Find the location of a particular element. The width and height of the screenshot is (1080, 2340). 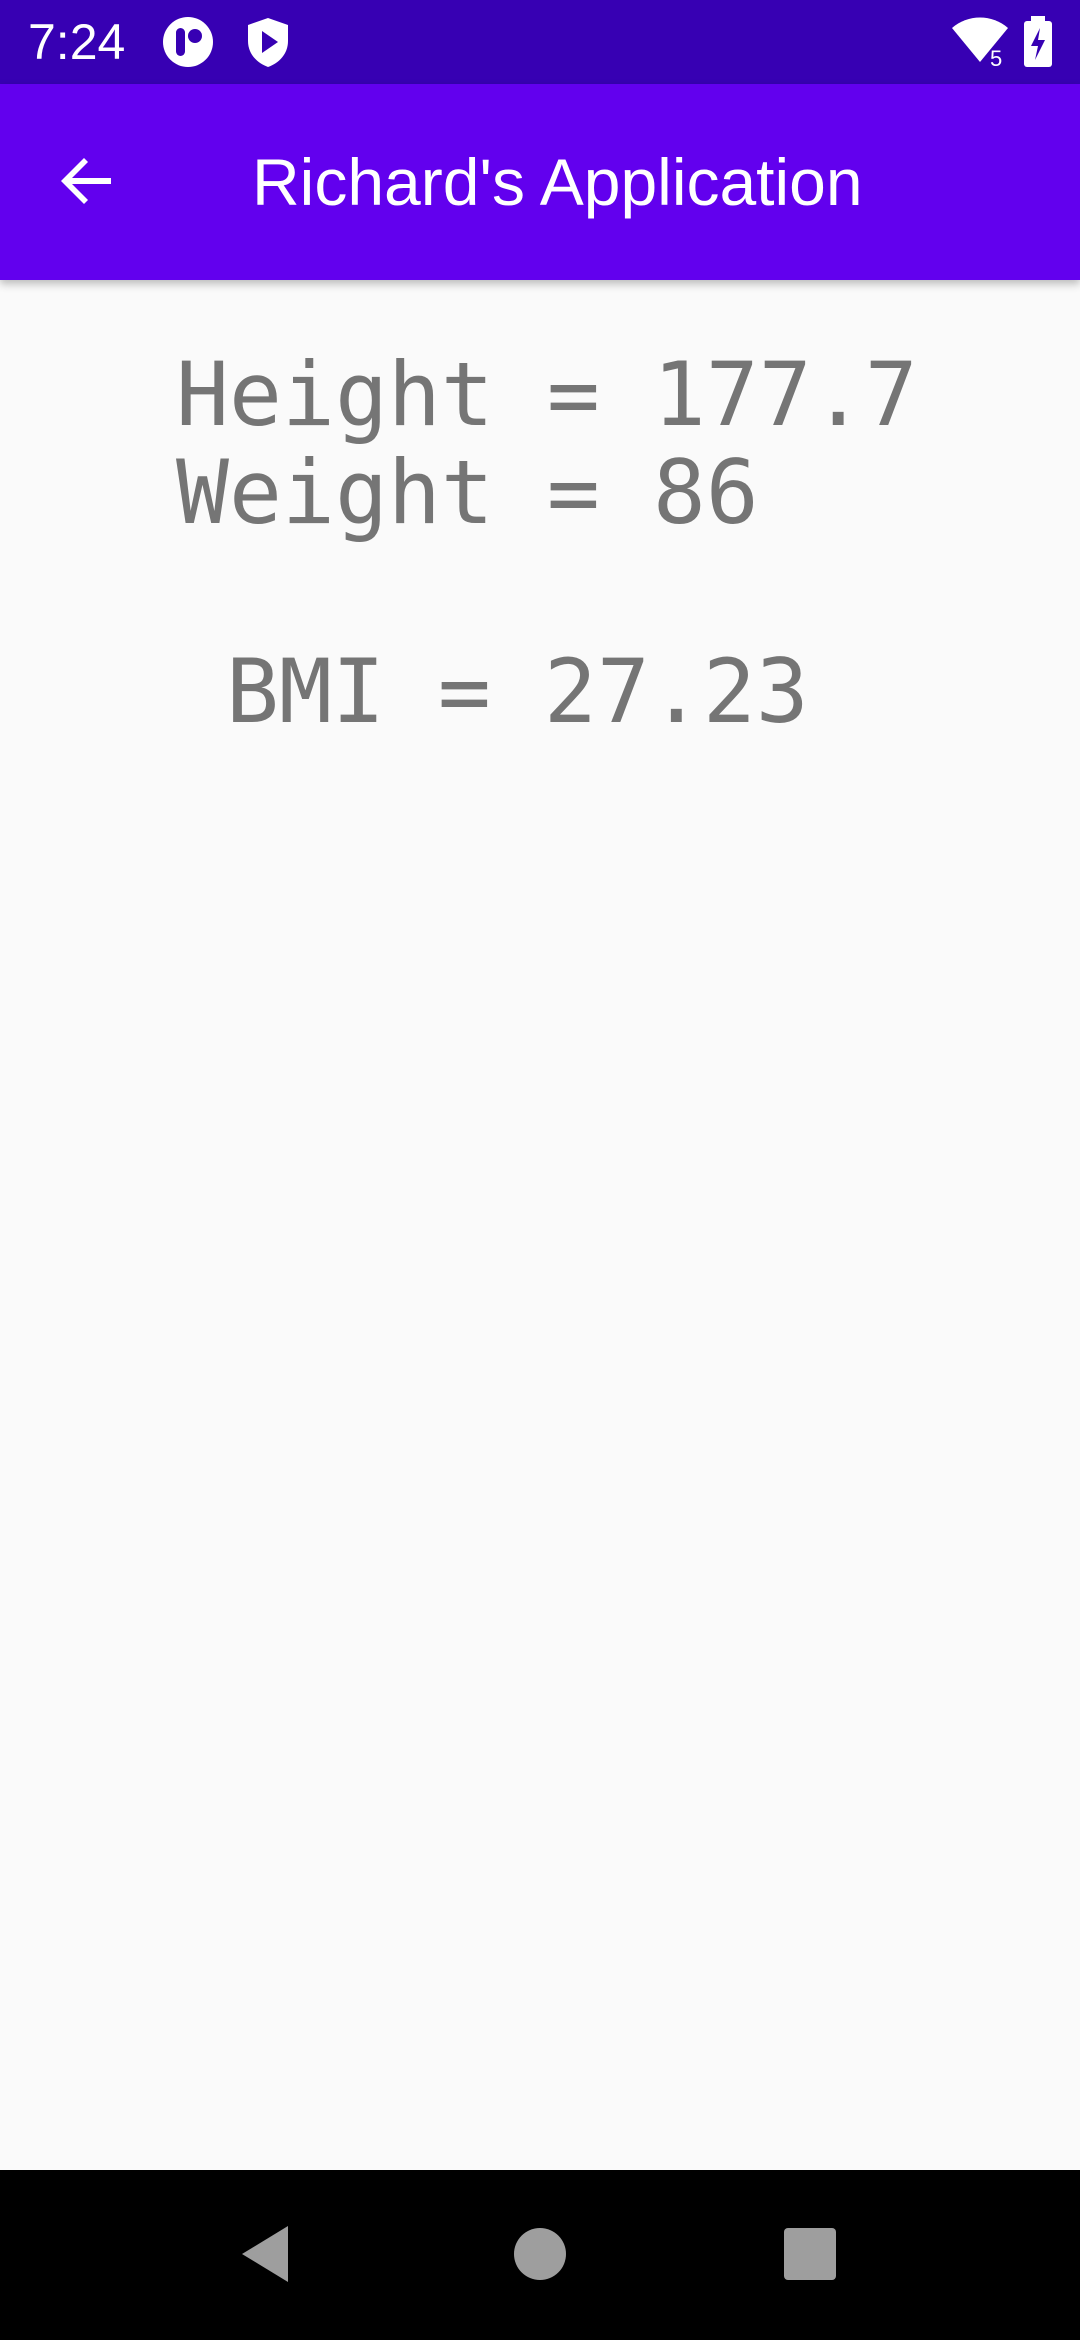

status-time: 7:24 is located at coordinates (77, 42).